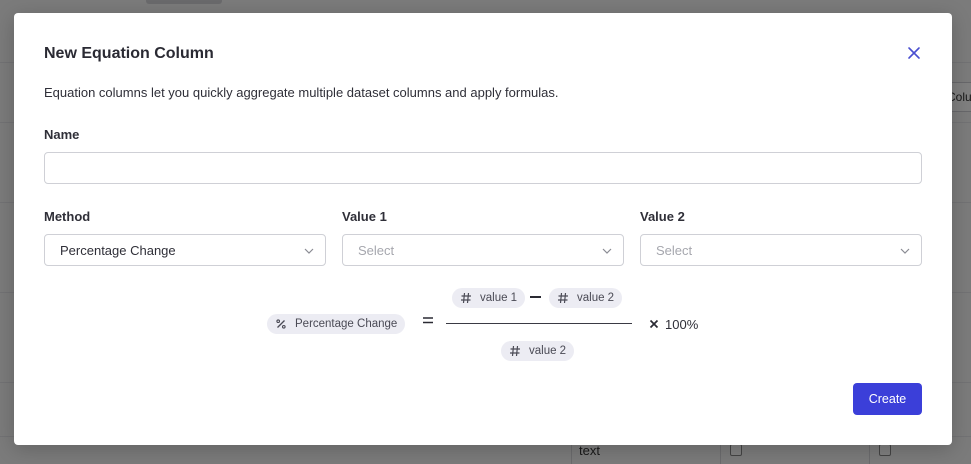  I want to click on denominator-chip: value 2, so click(538, 351).